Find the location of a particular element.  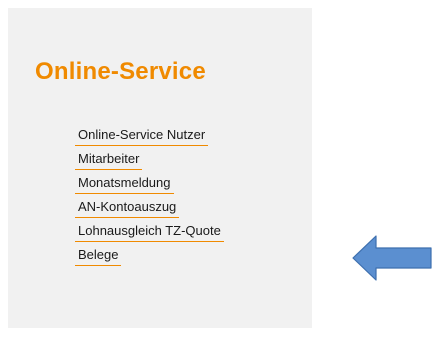

arrow-shape is located at coordinates (392, 258).